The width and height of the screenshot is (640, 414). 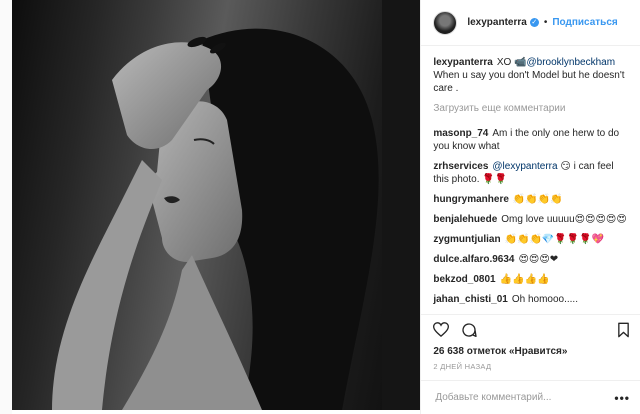 What do you see at coordinates (473, 259) in the screenshot?
I see `comment-username: dulce.alfaro.9634` at bounding box center [473, 259].